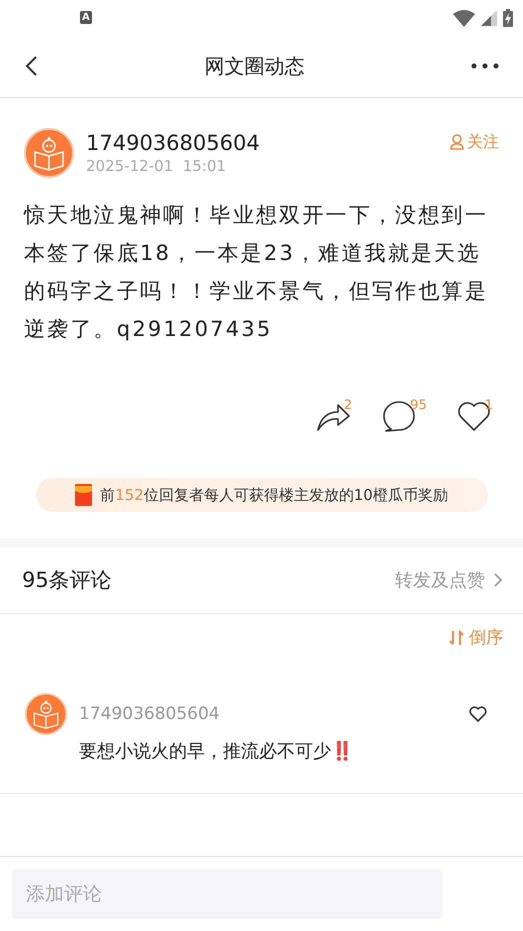 This screenshot has height=931, width=523. What do you see at coordinates (156, 166) in the screenshot?
I see `post-time: 2025-12-01 15:01` at bounding box center [156, 166].